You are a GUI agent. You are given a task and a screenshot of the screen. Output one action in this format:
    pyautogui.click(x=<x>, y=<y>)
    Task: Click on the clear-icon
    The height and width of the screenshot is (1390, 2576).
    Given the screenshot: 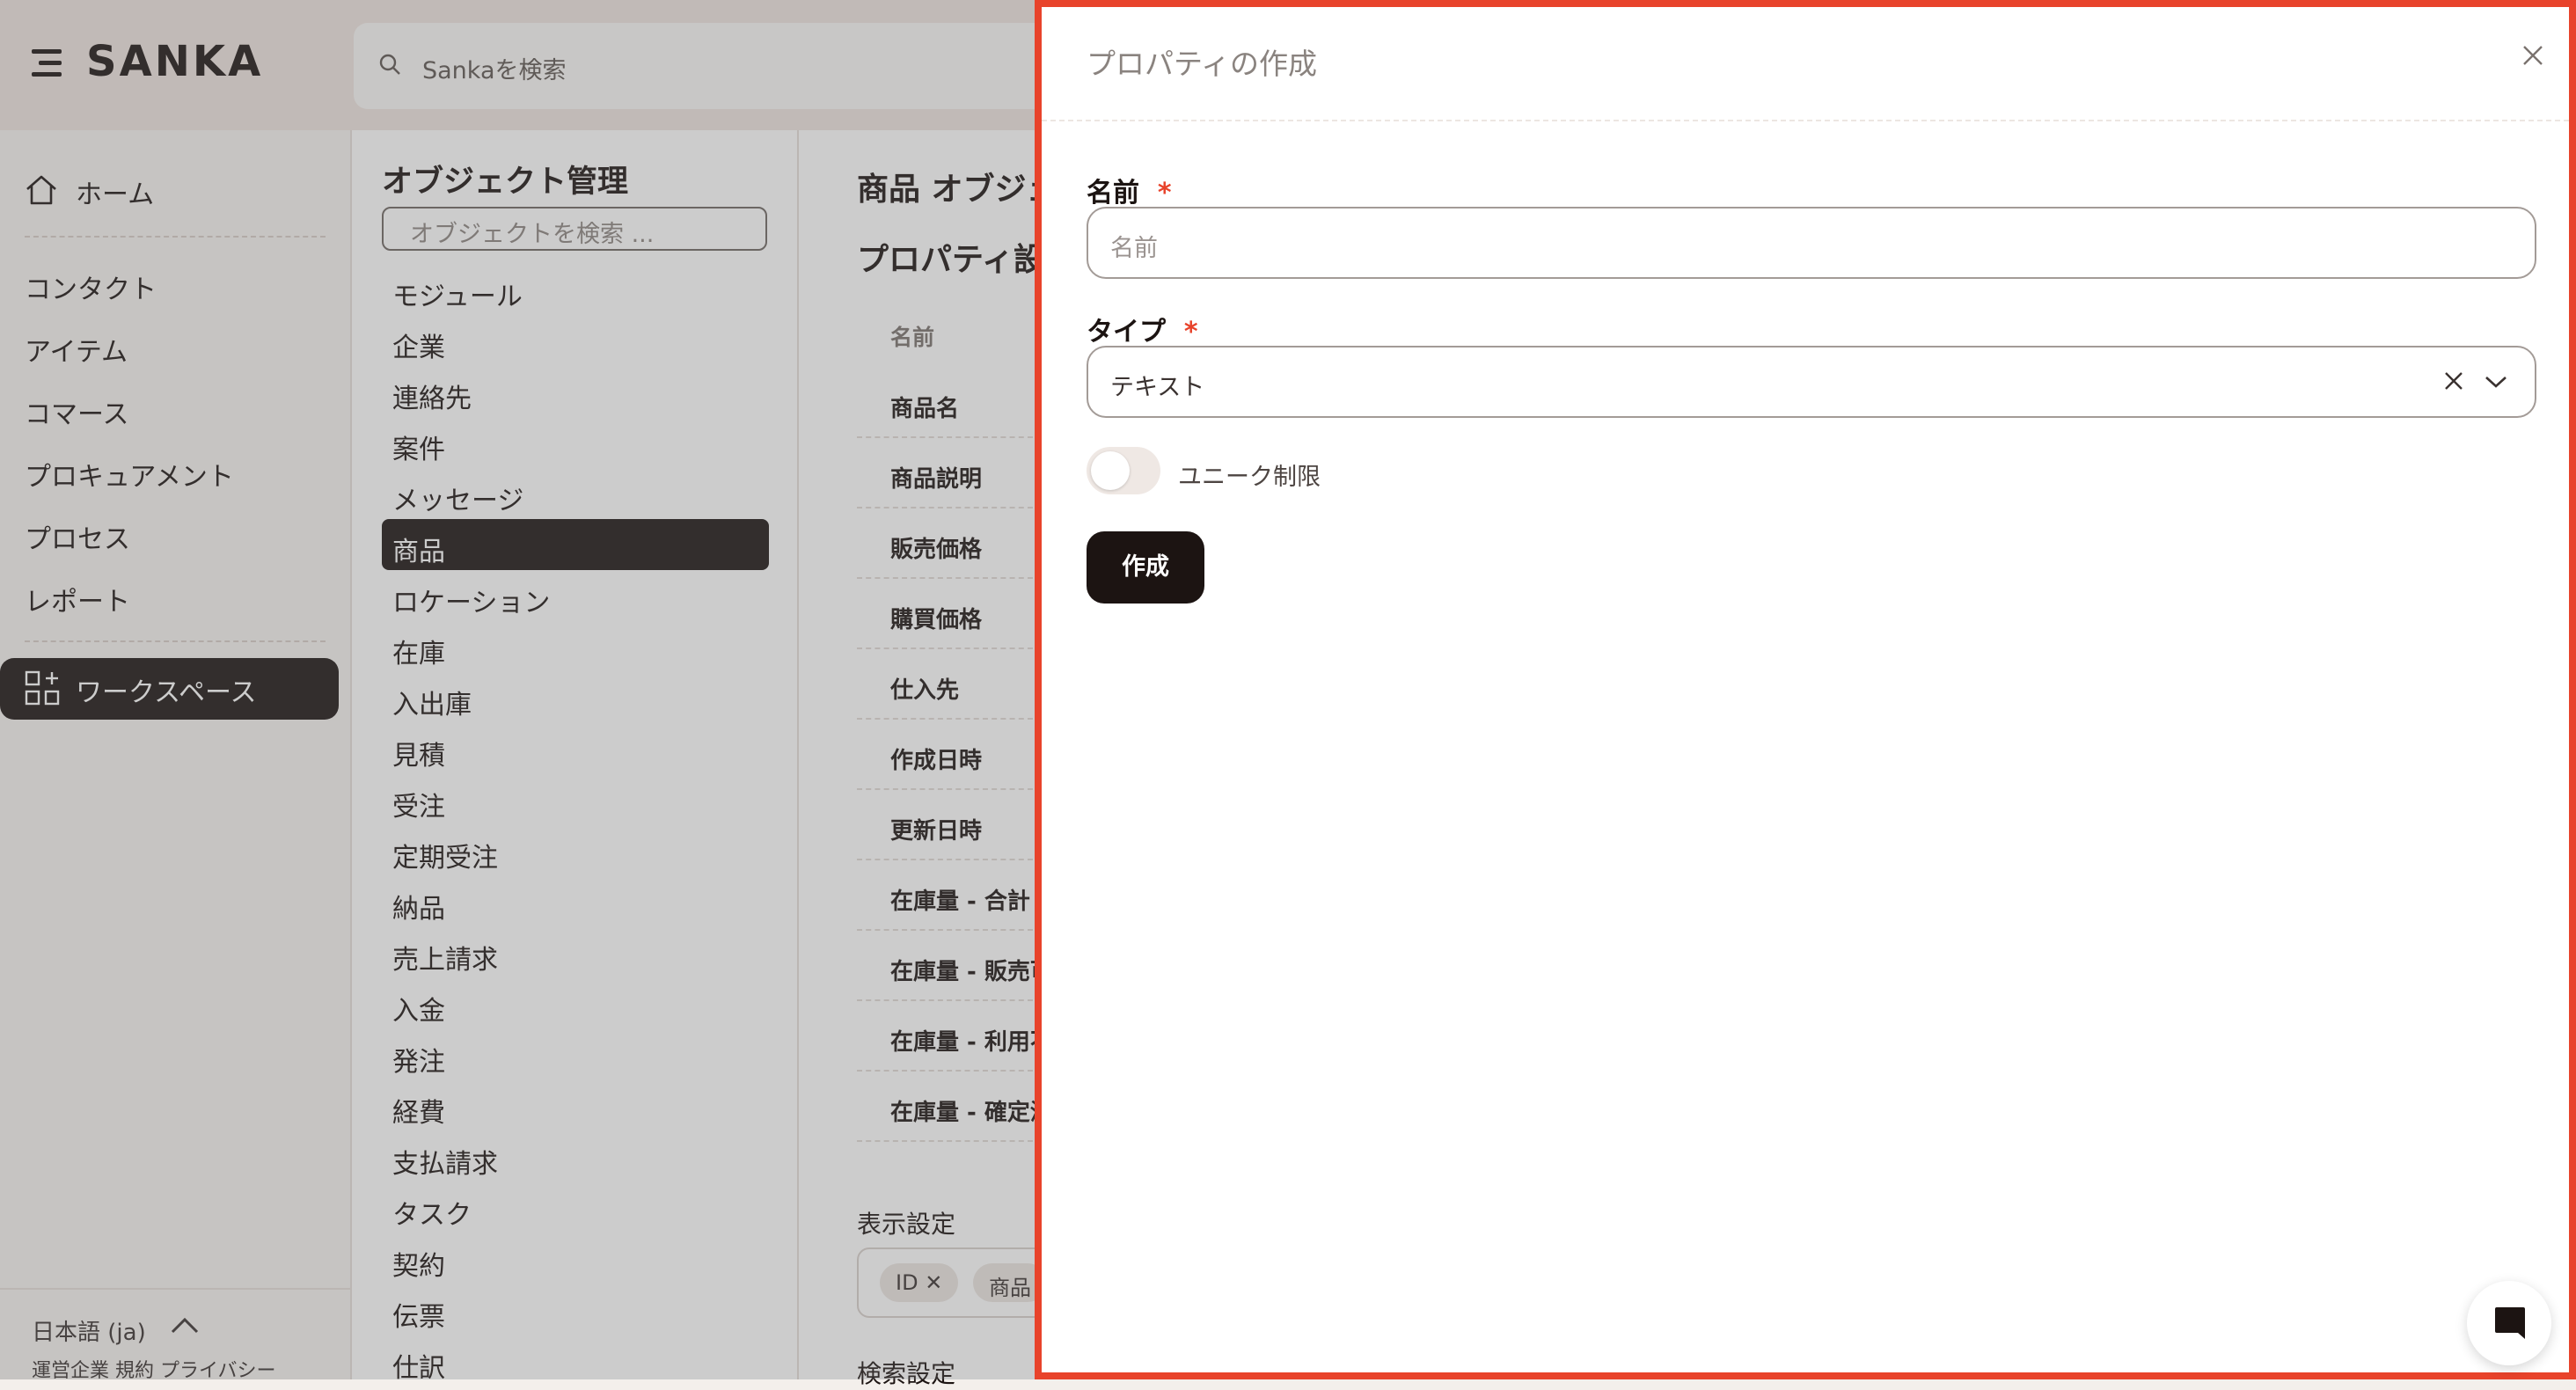 What is the action you would take?
    pyautogui.click(x=2453, y=381)
    